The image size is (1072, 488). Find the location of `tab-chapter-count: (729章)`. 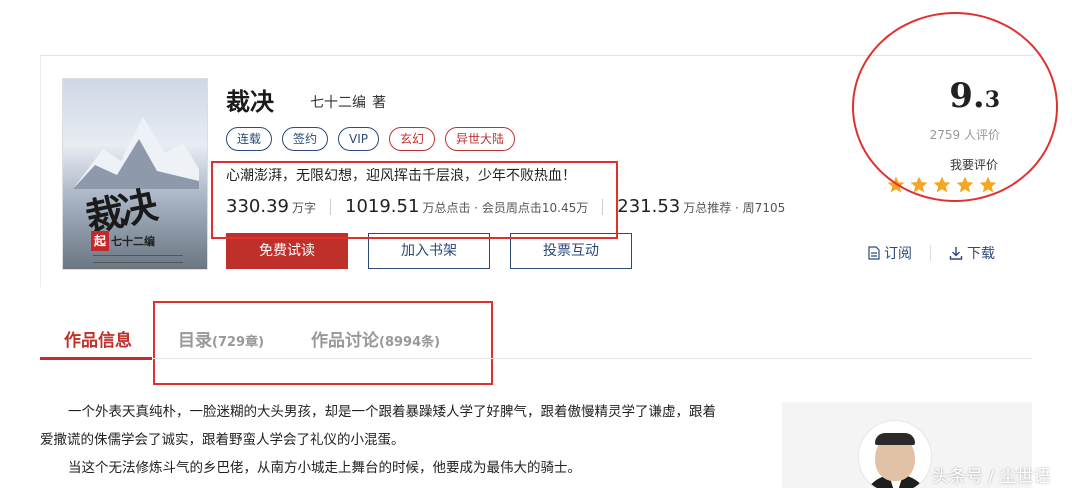

tab-chapter-count: (729章) is located at coordinates (238, 342).